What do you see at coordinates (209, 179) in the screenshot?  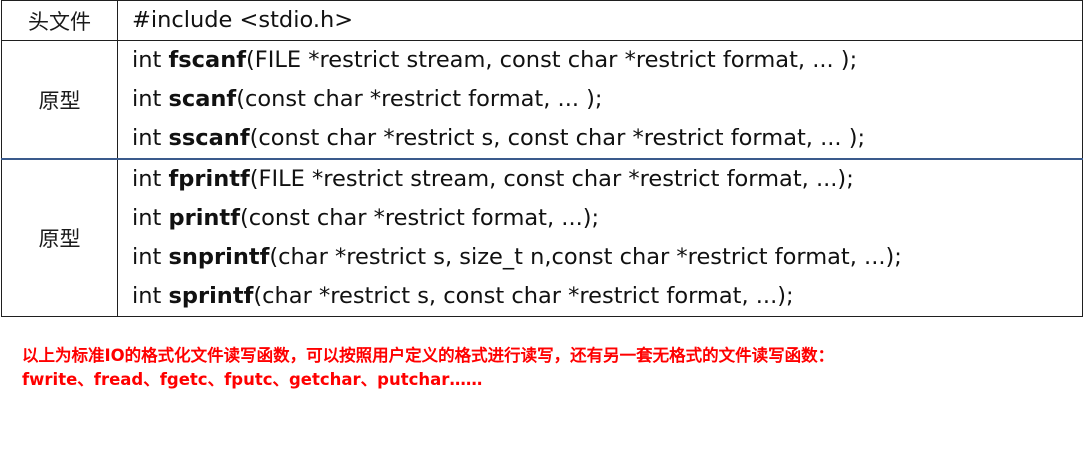 I see `function-name: fprintf` at bounding box center [209, 179].